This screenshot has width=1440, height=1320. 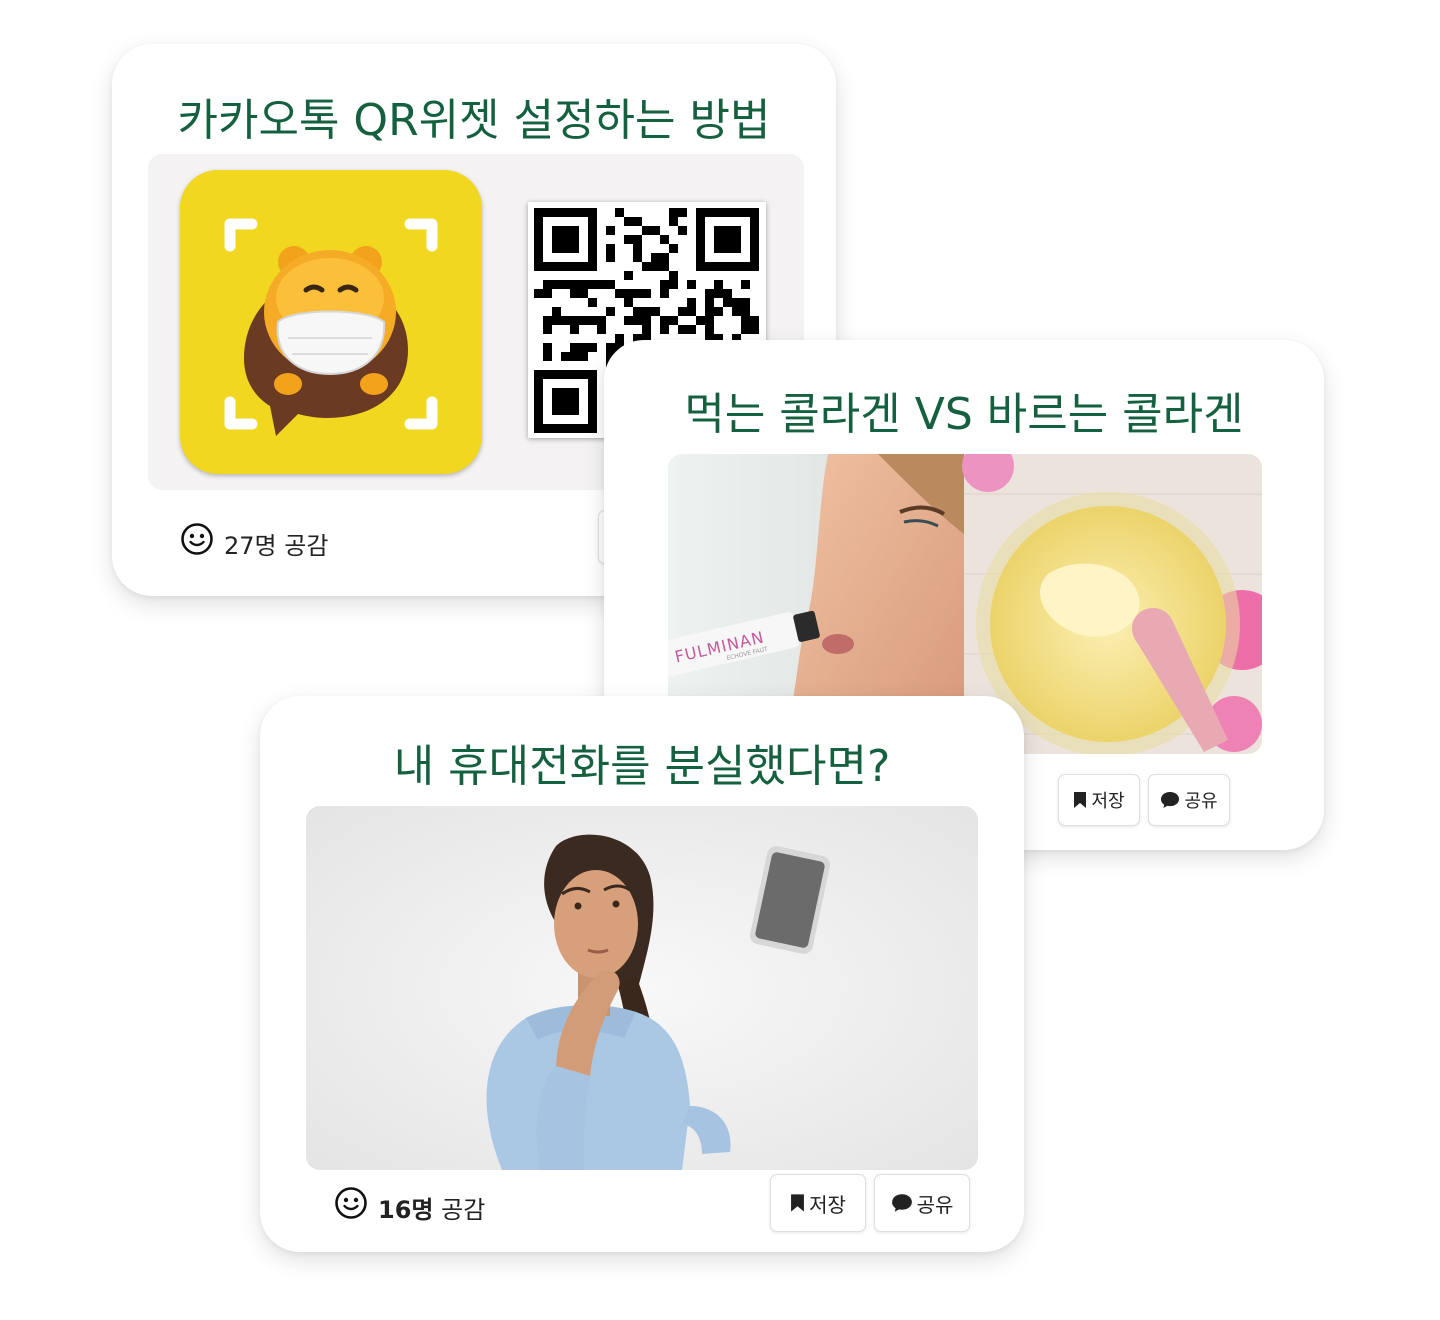 What do you see at coordinates (474, 116) in the screenshot?
I see `card-title: 카카오톡 QR위젯 설정하는 방법` at bounding box center [474, 116].